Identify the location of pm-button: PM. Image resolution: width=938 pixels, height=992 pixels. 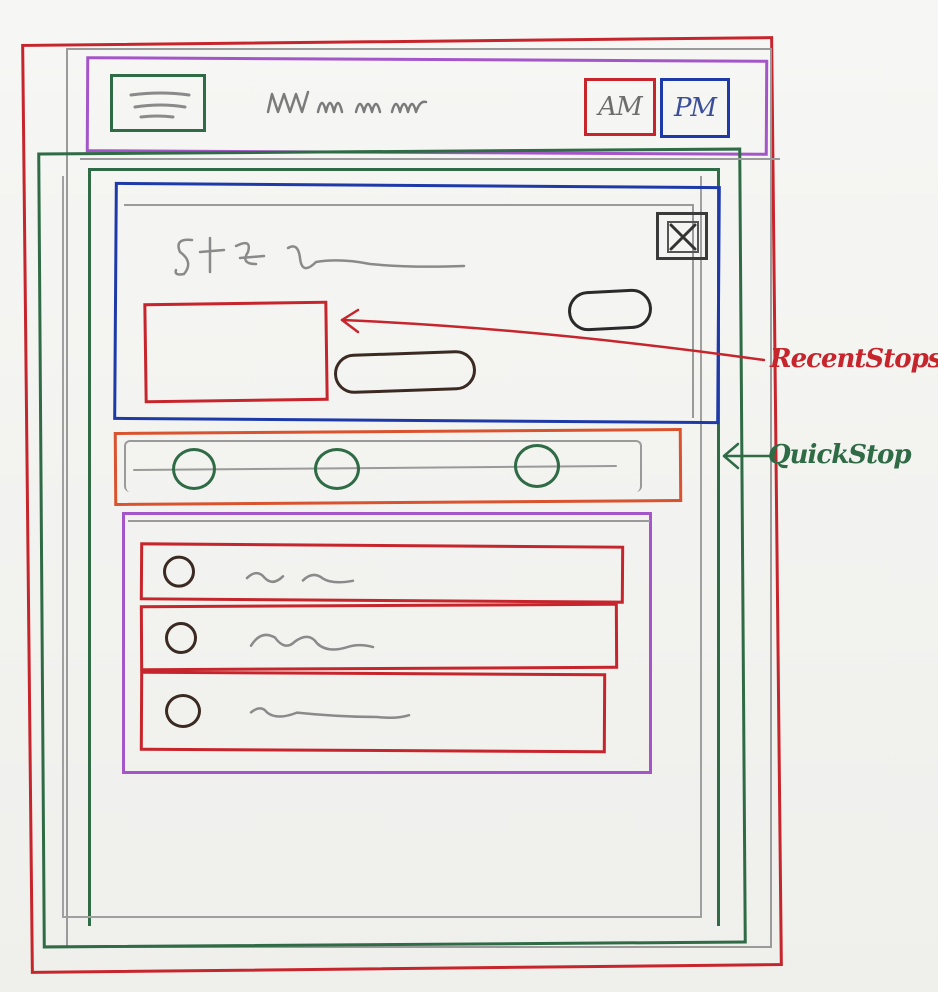
(695, 108).